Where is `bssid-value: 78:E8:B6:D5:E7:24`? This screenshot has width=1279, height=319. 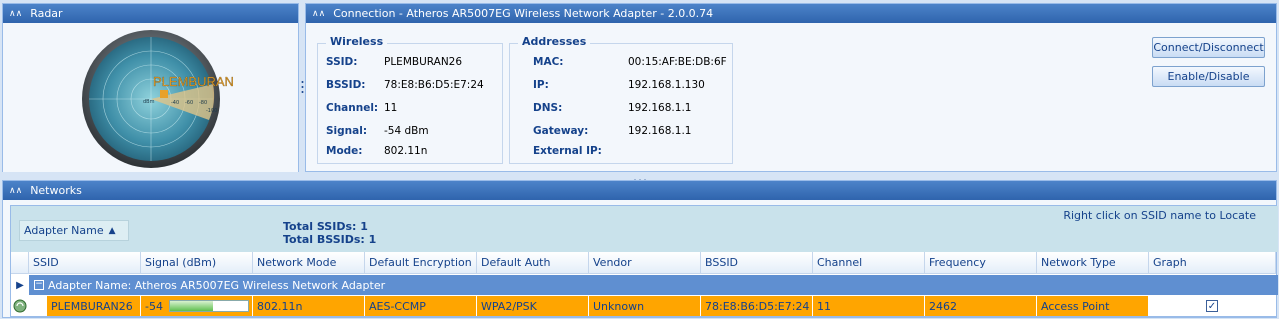
bssid-value: 78:E8:B6:D5:E7:24 is located at coordinates (434, 85).